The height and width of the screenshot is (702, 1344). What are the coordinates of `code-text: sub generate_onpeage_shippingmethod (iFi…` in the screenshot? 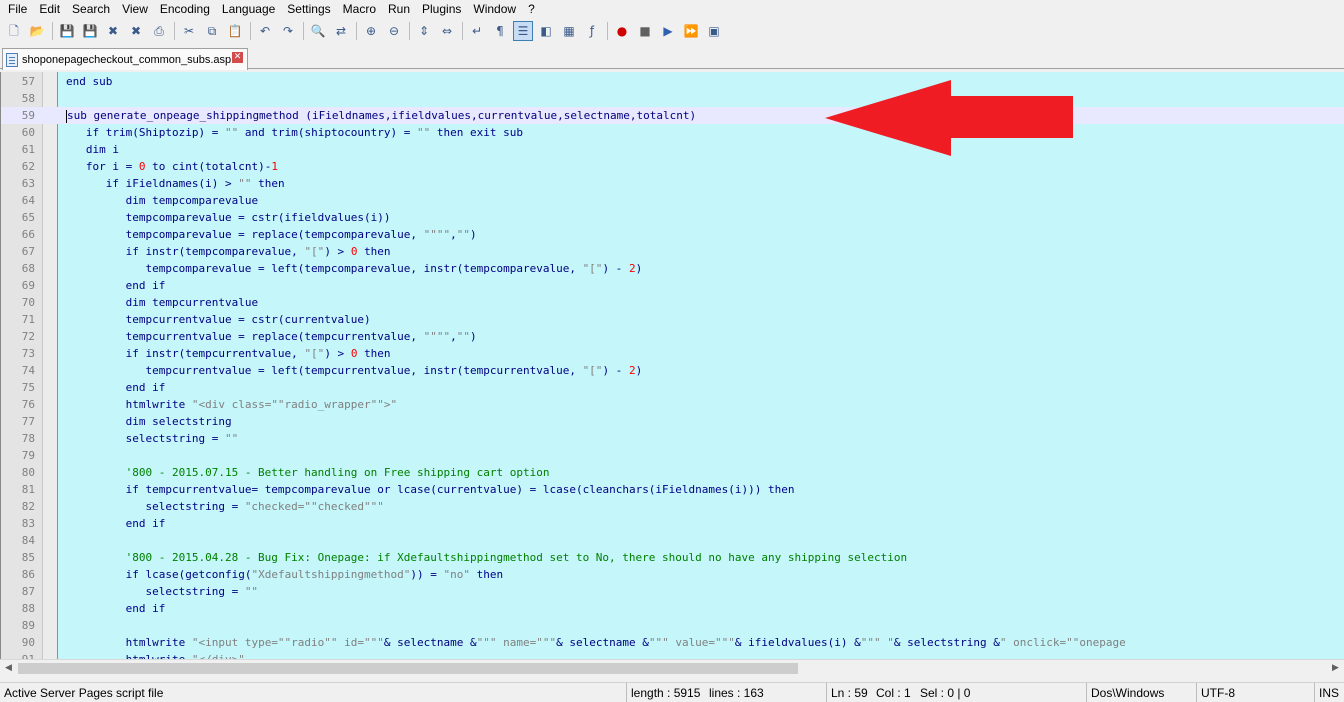 It's located at (381, 115).